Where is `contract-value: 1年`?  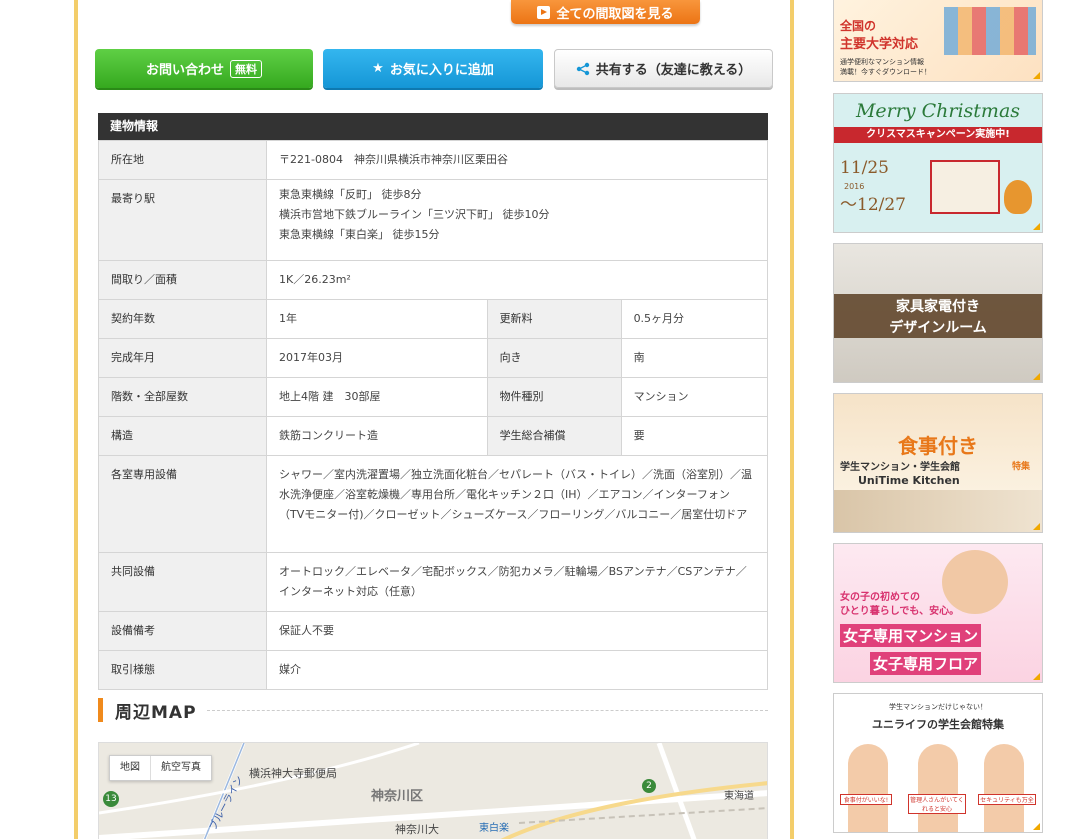 contract-value: 1年 is located at coordinates (377, 319).